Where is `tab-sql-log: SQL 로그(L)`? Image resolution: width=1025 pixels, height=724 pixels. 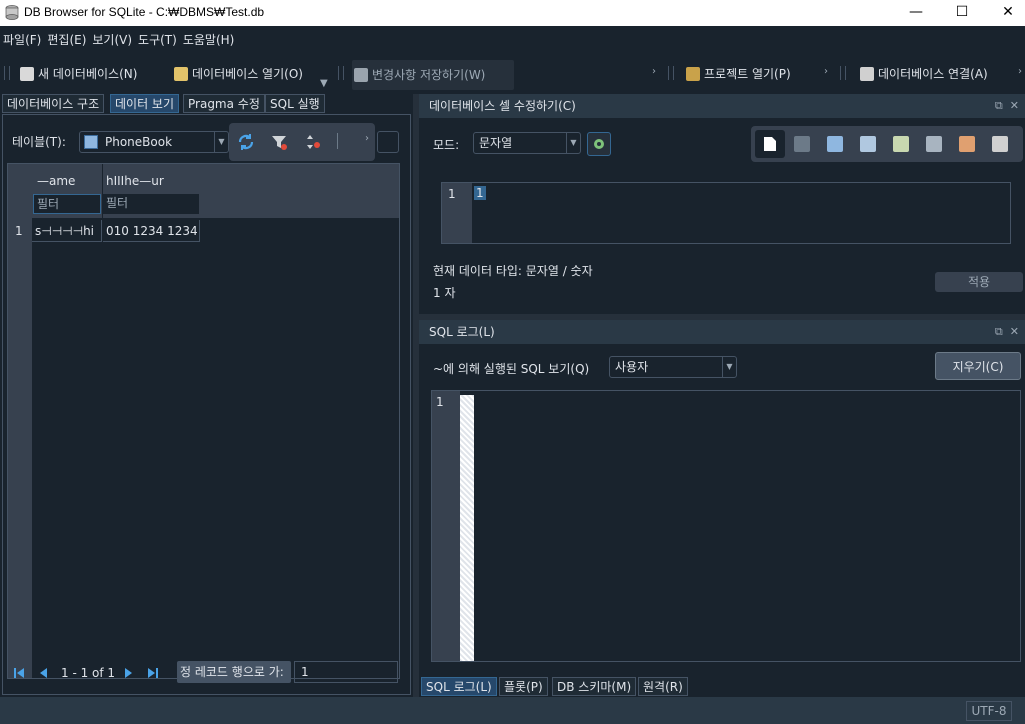
tab-sql-log: SQL 로그(L) is located at coordinates (459, 686).